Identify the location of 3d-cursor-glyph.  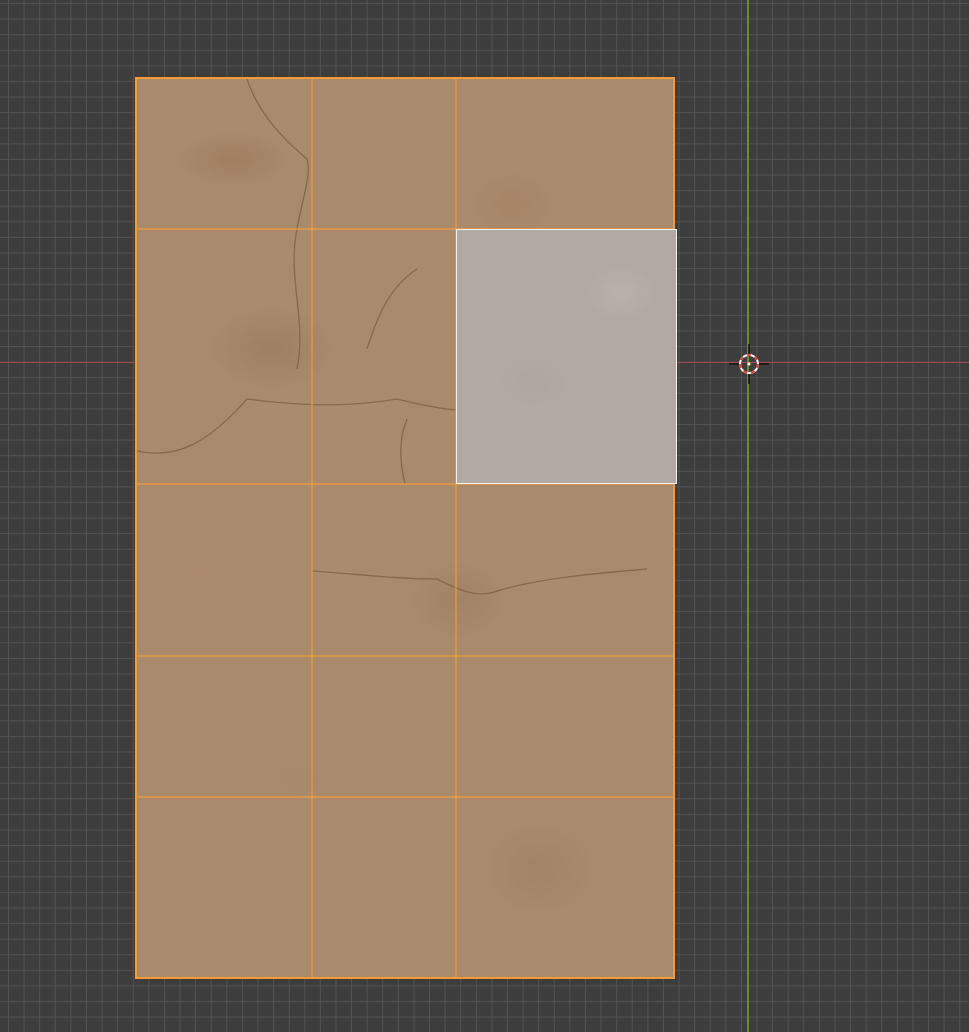
(749, 364).